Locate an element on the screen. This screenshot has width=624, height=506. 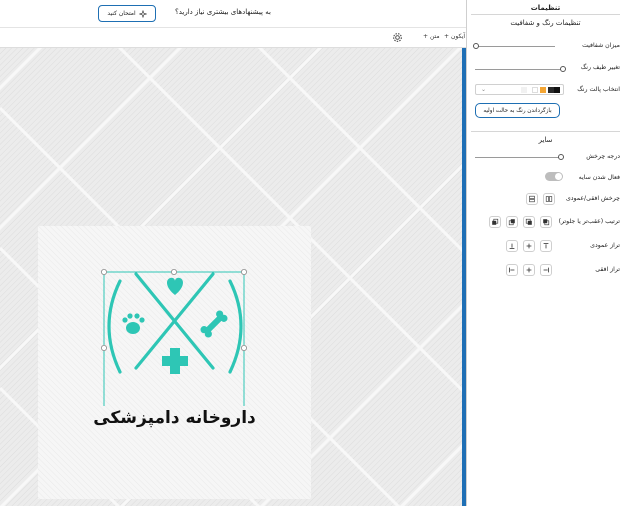
bring-front-button is located at coordinates (546, 222).